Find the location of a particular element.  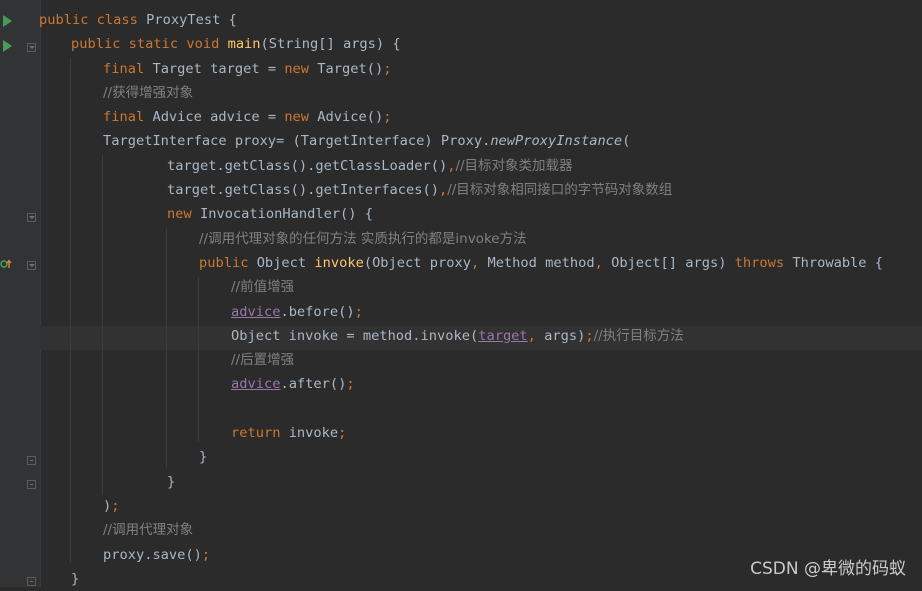

keyword: public is located at coordinates (228, 262).